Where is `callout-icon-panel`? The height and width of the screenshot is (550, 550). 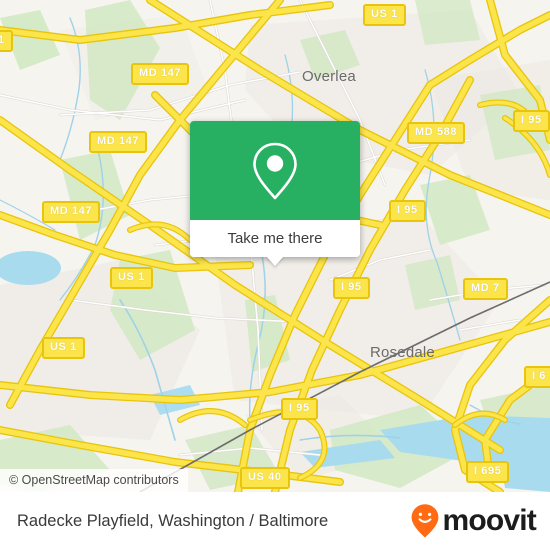
callout-icon-panel is located at coordinates (275, 170).